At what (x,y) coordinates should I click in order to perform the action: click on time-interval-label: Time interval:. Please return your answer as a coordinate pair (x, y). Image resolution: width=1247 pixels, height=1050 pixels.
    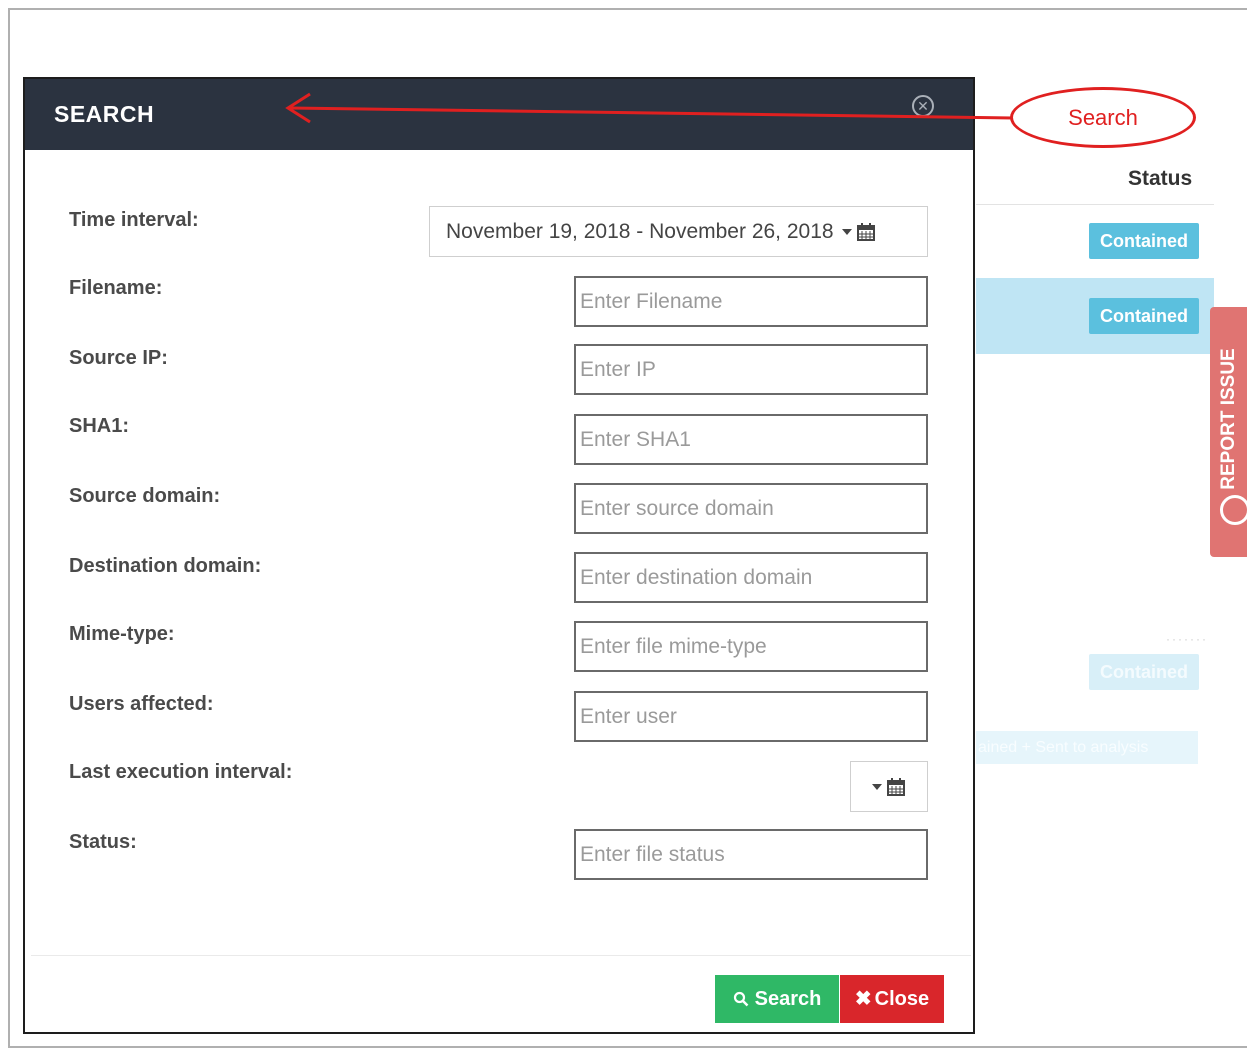
    Looking at the image, I should click on (134, 220).